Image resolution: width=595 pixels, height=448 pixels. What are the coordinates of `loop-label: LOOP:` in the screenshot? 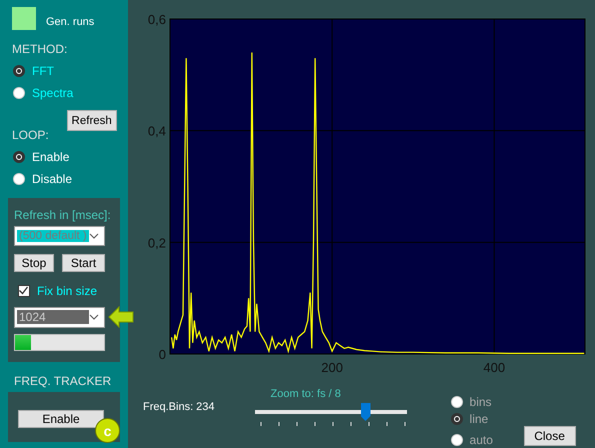 It's located at (30, 135).